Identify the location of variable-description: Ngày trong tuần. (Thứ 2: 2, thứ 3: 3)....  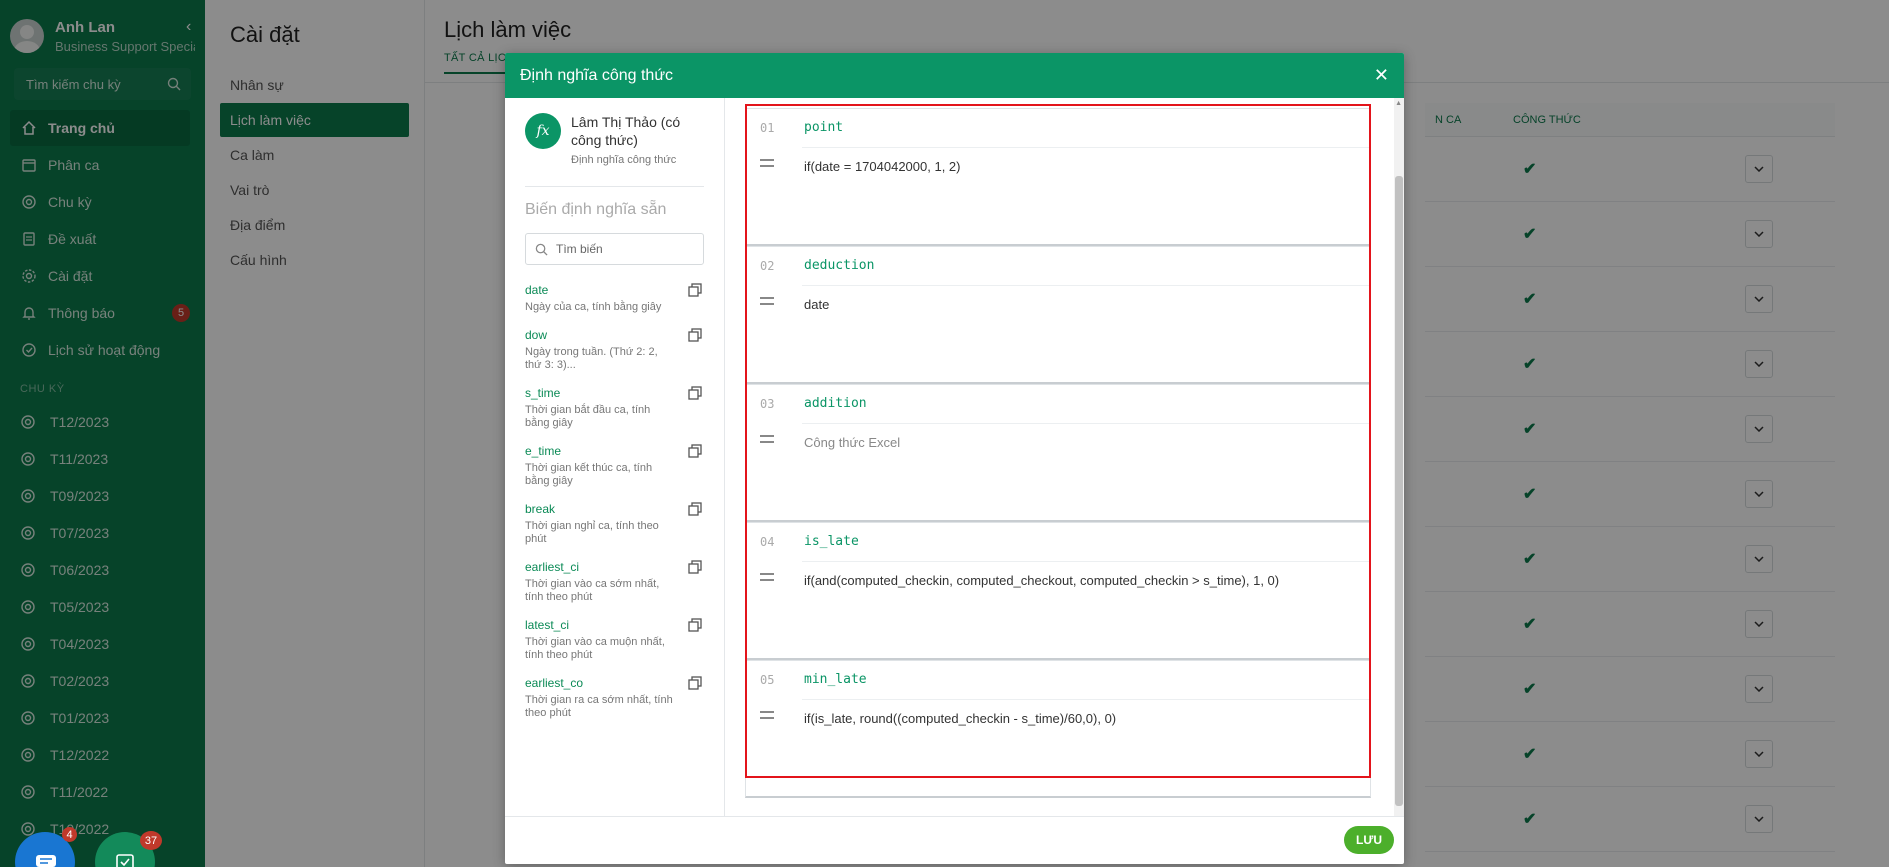
(591, 358).